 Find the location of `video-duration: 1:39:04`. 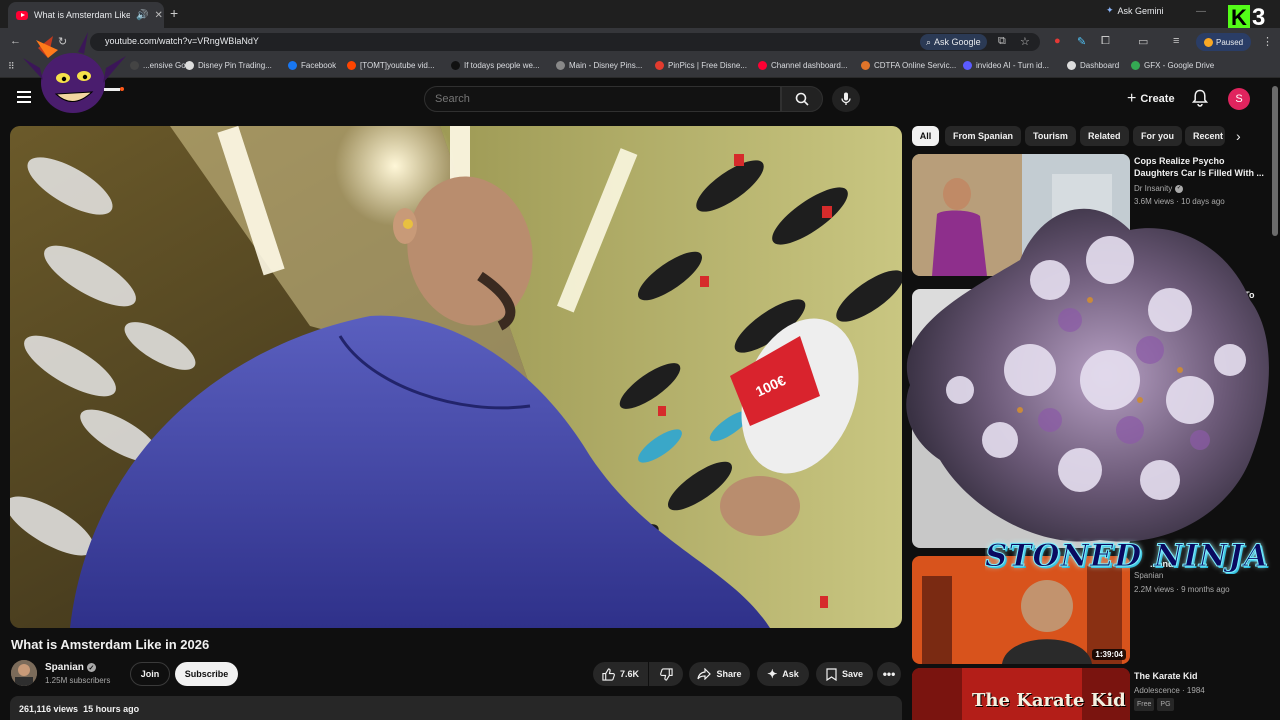

video-duration: 1:39:04 is located at coordinates (1109, 654).